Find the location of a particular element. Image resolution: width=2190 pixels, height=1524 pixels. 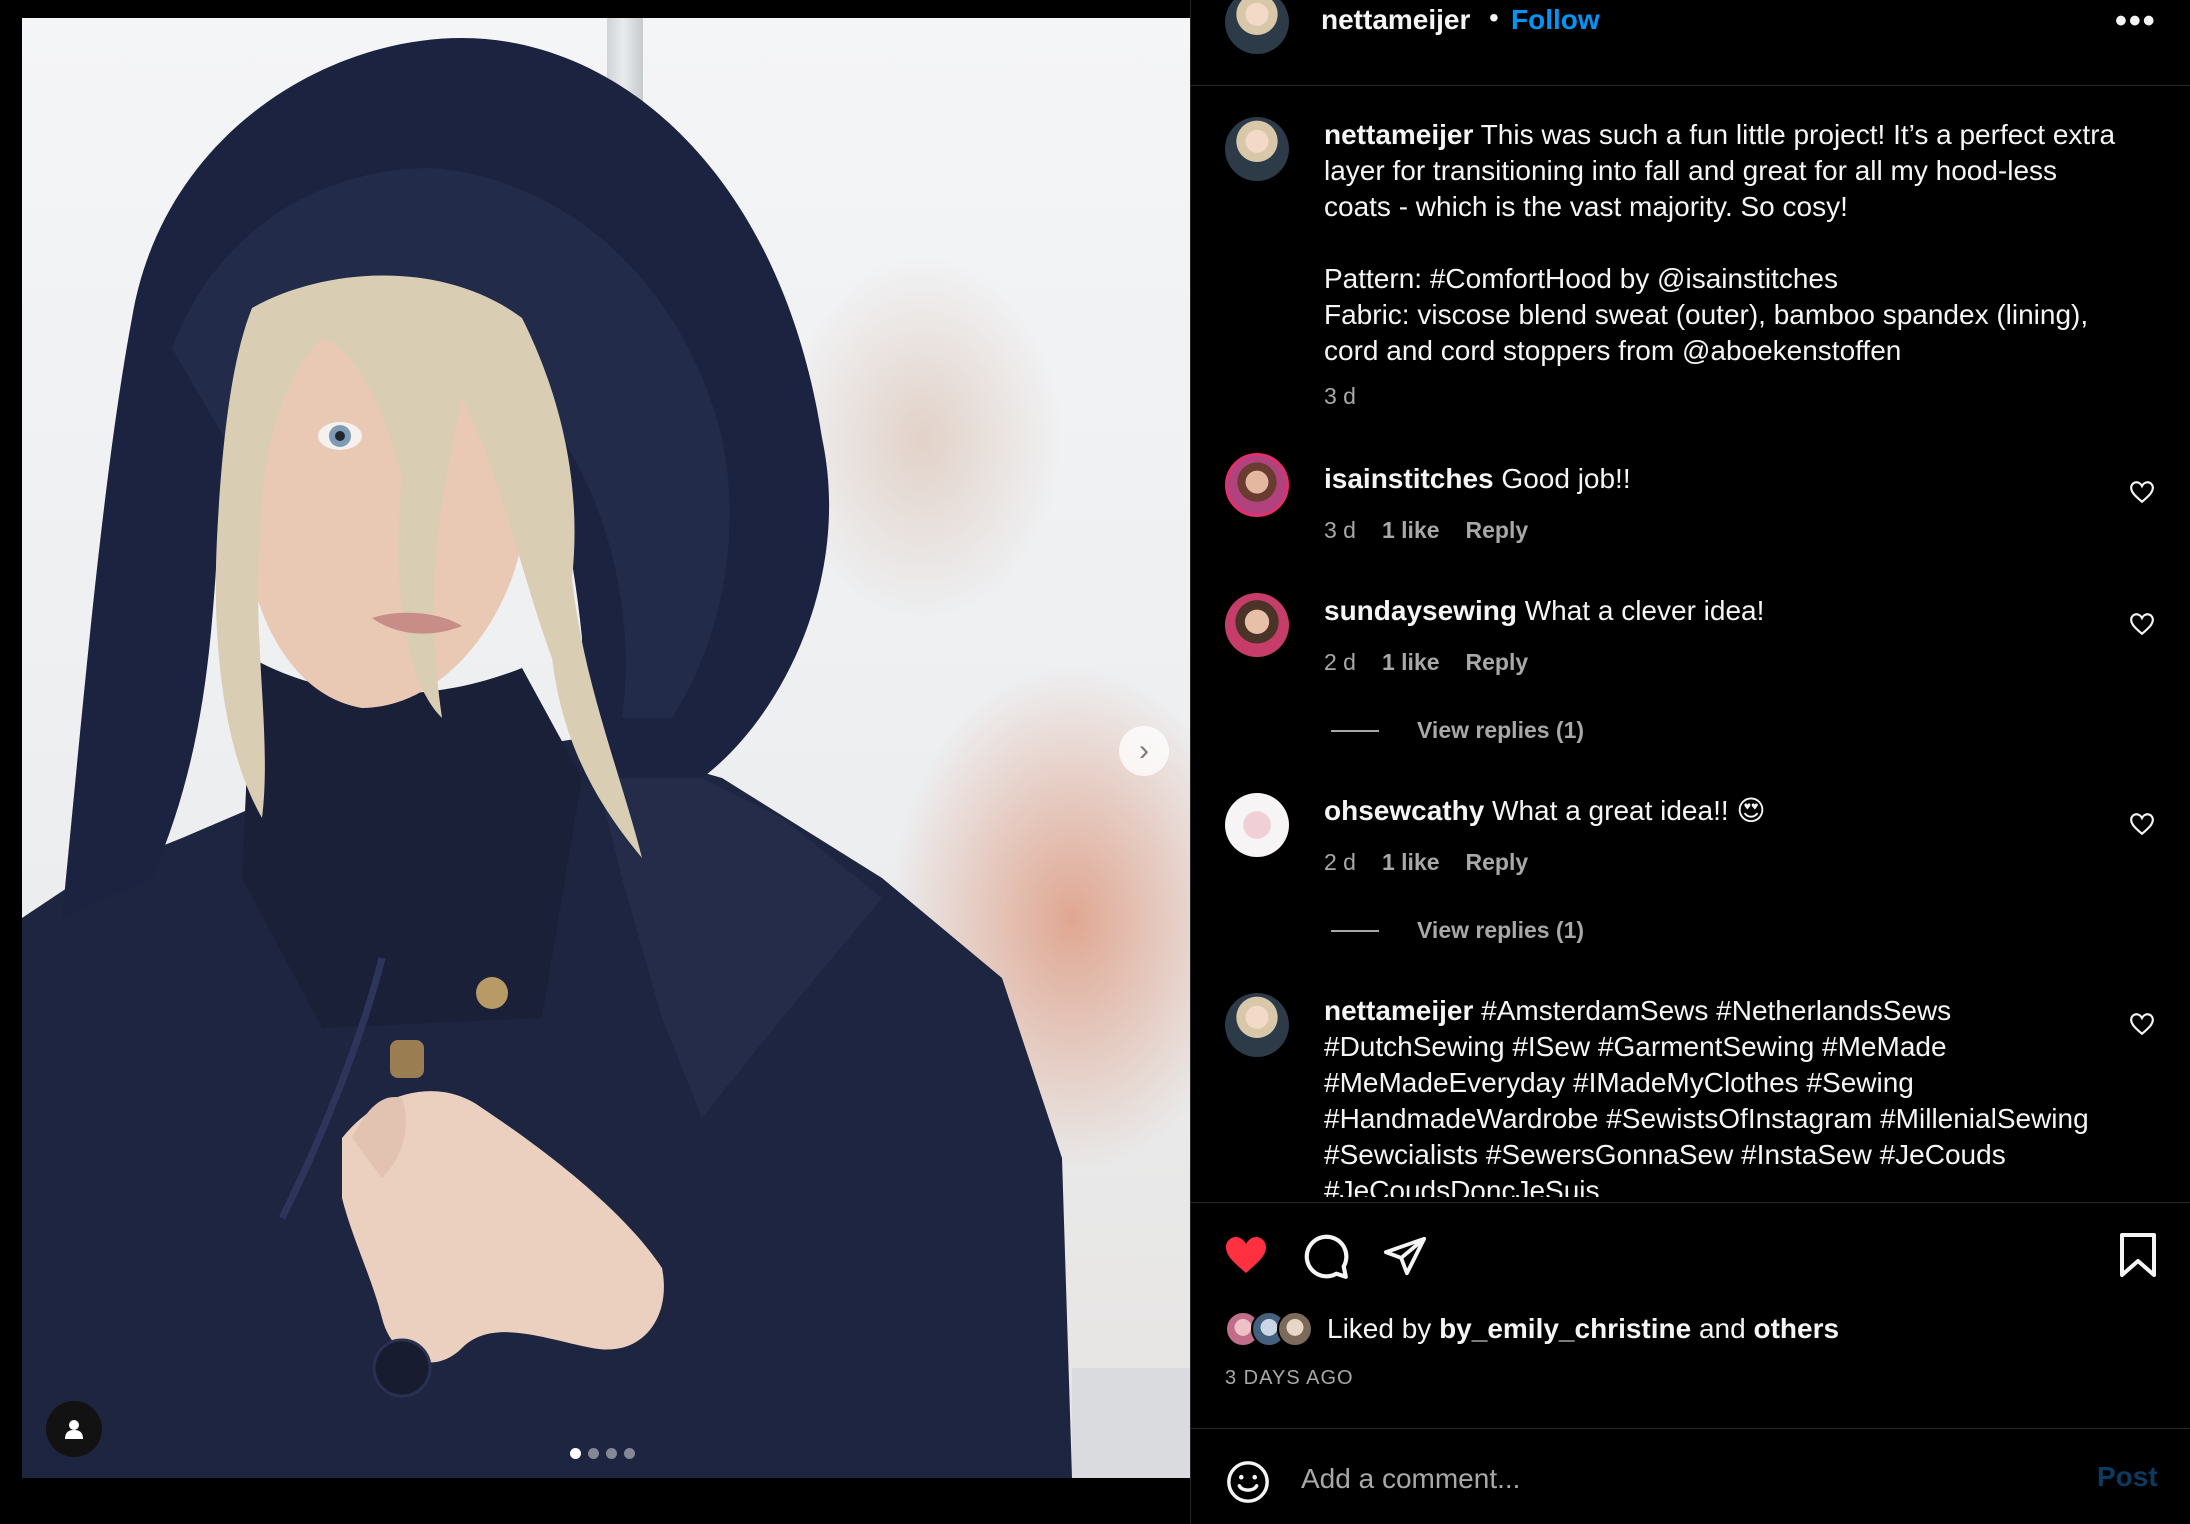

liked-by-row: Liked by by_emily_christine and others is located at coordinates (1532, 1329).